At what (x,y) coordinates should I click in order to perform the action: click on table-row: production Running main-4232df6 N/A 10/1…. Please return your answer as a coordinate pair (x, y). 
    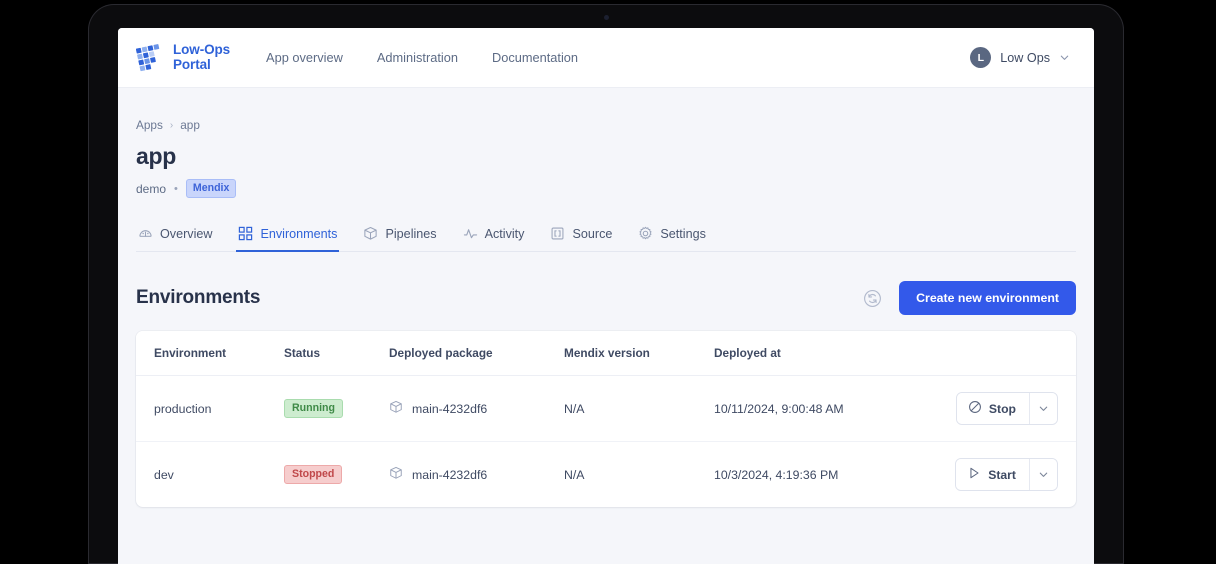
    Looking at the image, I should click on (606, 408).